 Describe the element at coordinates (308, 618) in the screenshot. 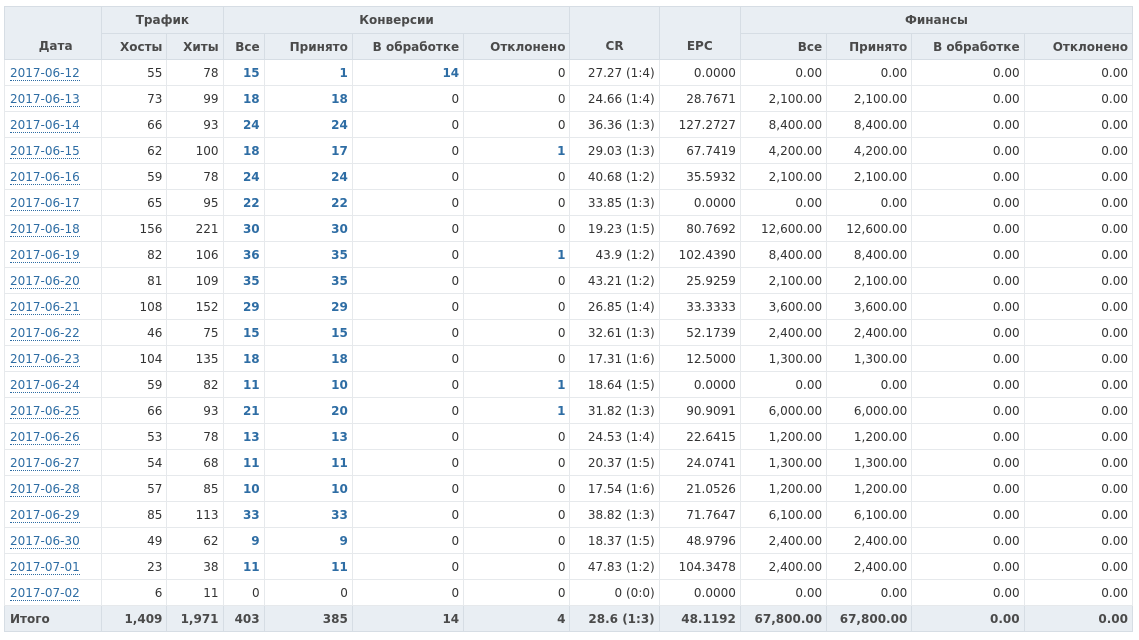

I see `total-conv-accepted: 385` at that location.